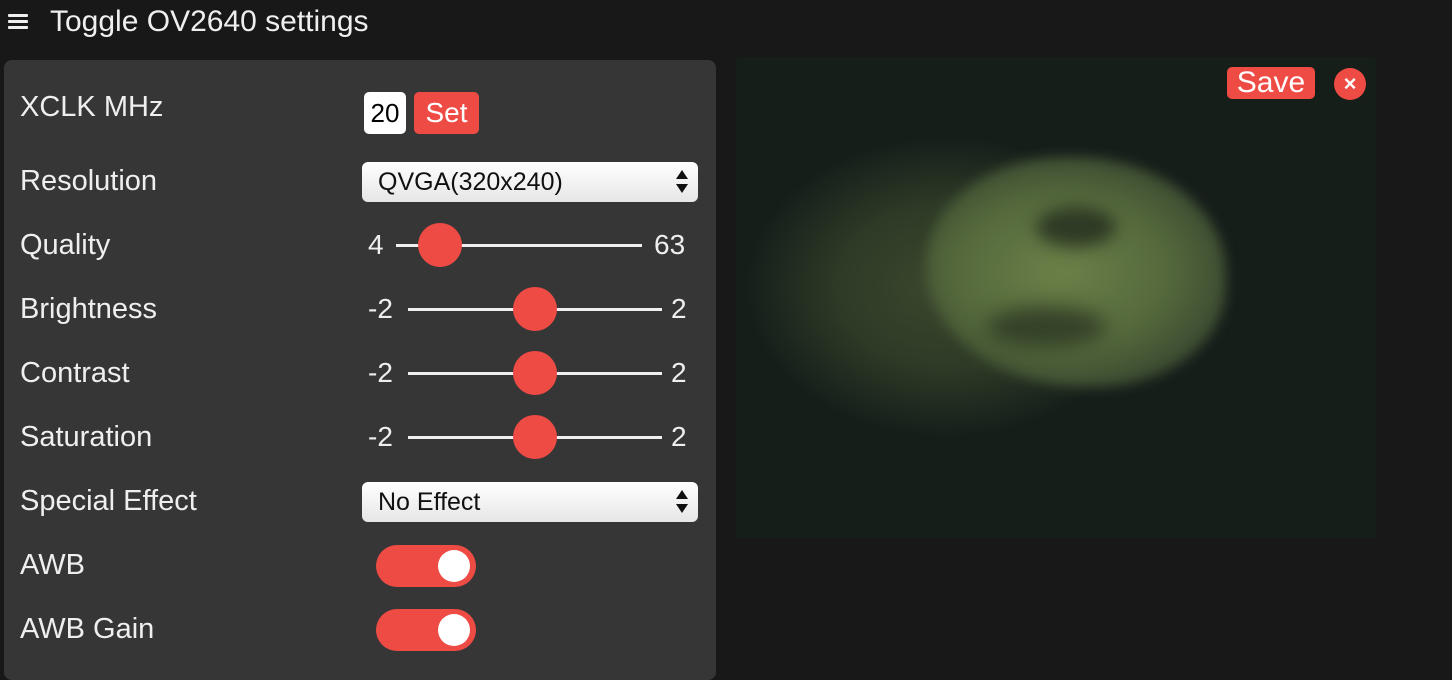  I want to click on awb-label: AWB, so click(52, 565).